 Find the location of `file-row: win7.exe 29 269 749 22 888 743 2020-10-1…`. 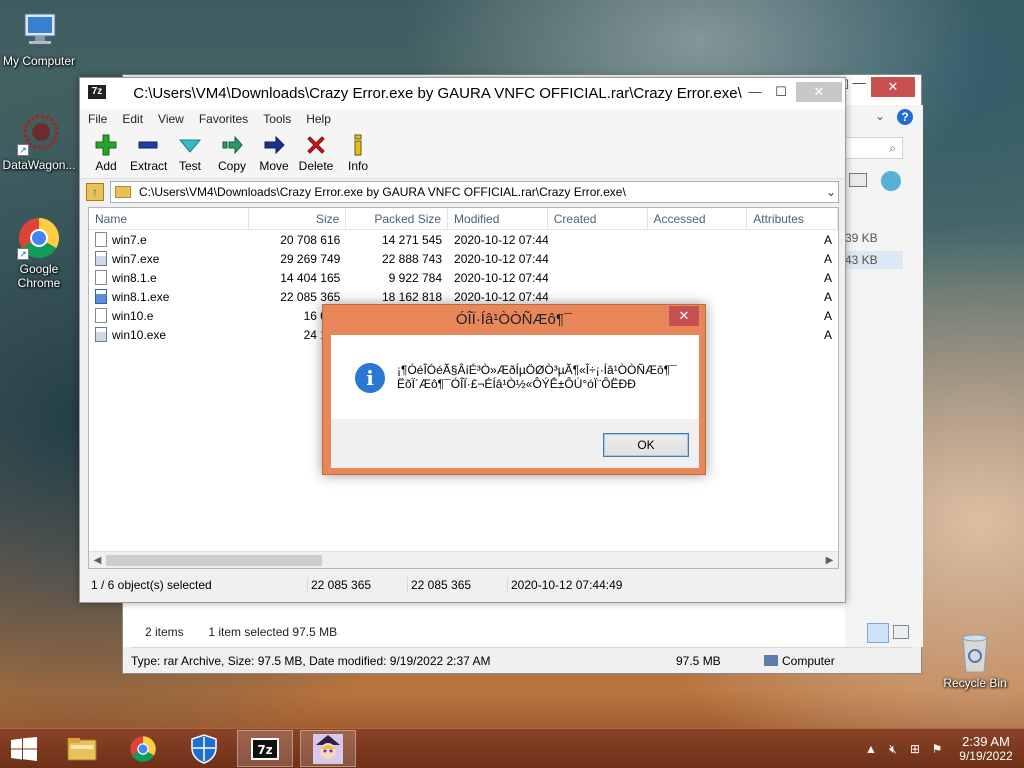

file-row: win7.exe 29 269 749 22 888 743 2020-10-1… is located at coordinates (463, 258).